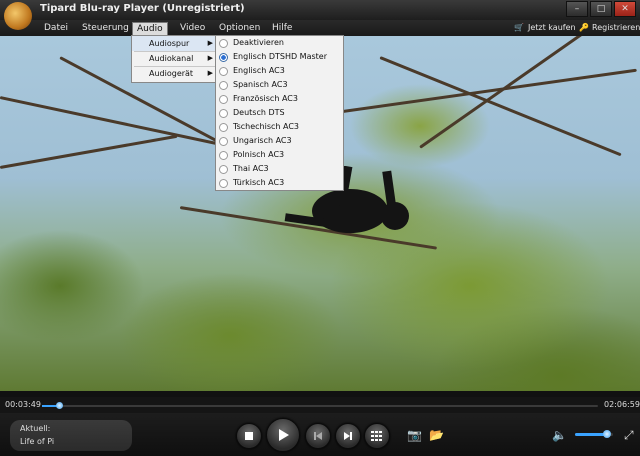  What do you see at coordinates (150, 29) in the screenshot?
I see `menu-audio: Audio` at bounding box center [150, 29].